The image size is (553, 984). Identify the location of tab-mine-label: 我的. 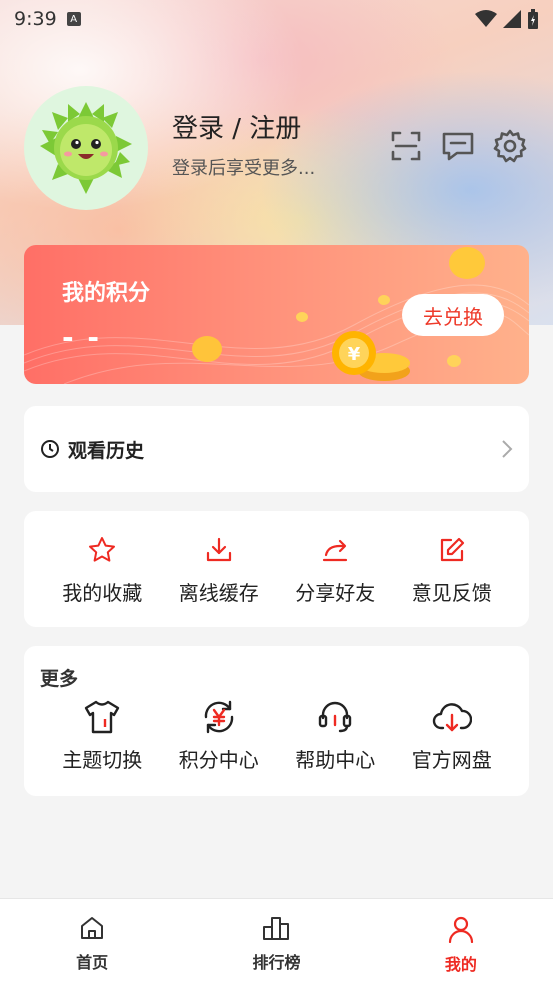
(460, 964).